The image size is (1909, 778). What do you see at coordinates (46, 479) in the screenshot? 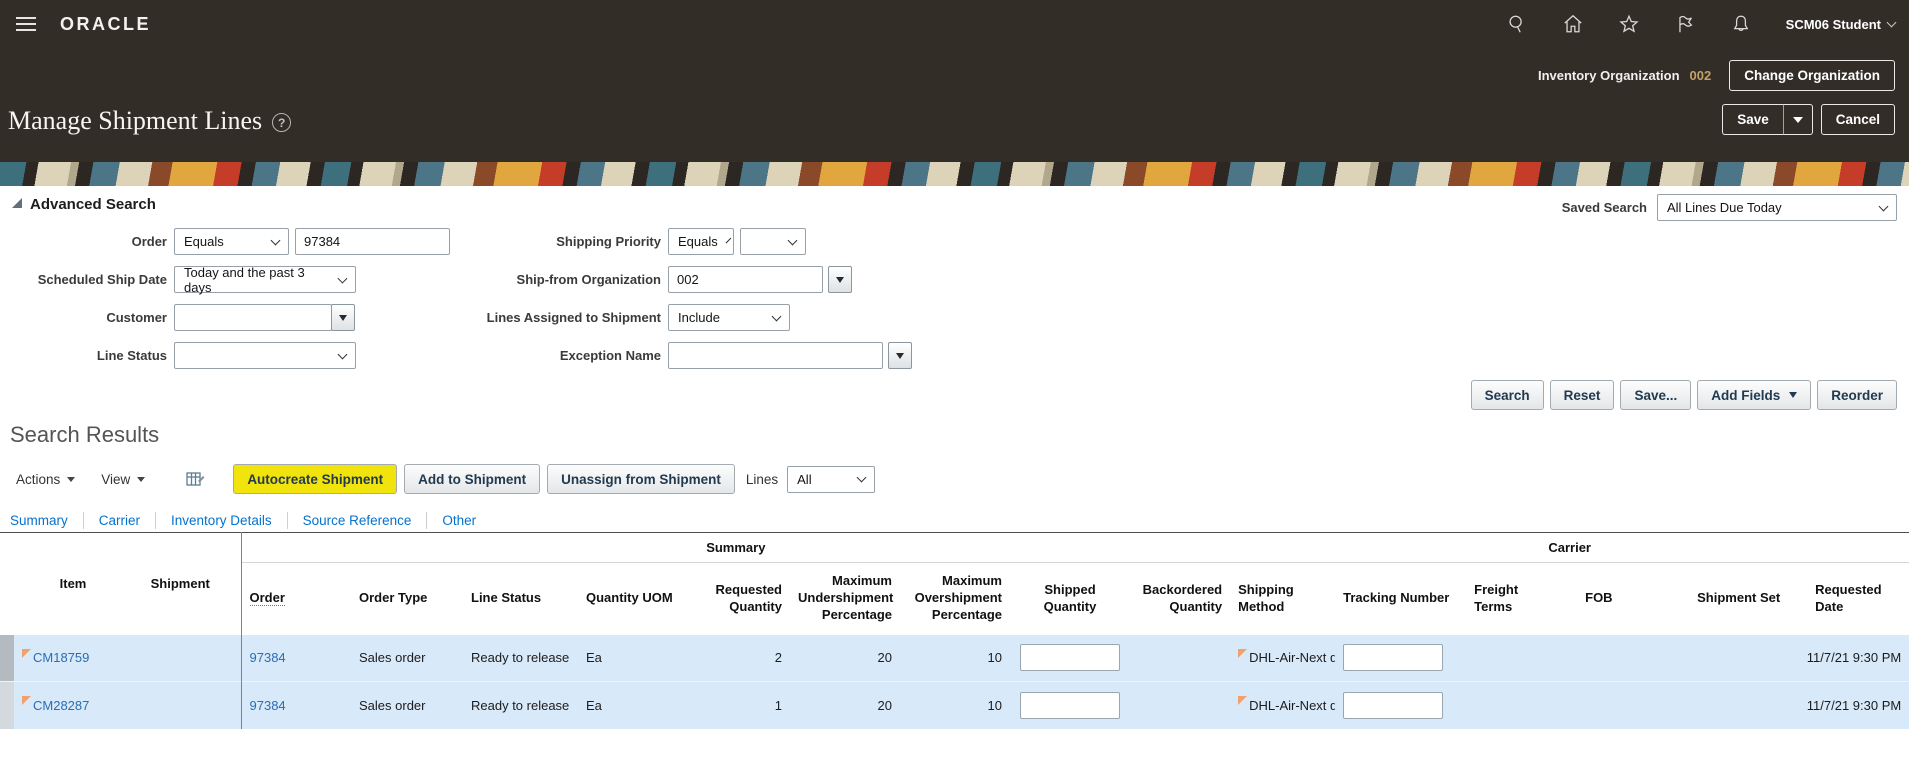
I see `actions-menu: Actions` at bounding box center [46, 479].